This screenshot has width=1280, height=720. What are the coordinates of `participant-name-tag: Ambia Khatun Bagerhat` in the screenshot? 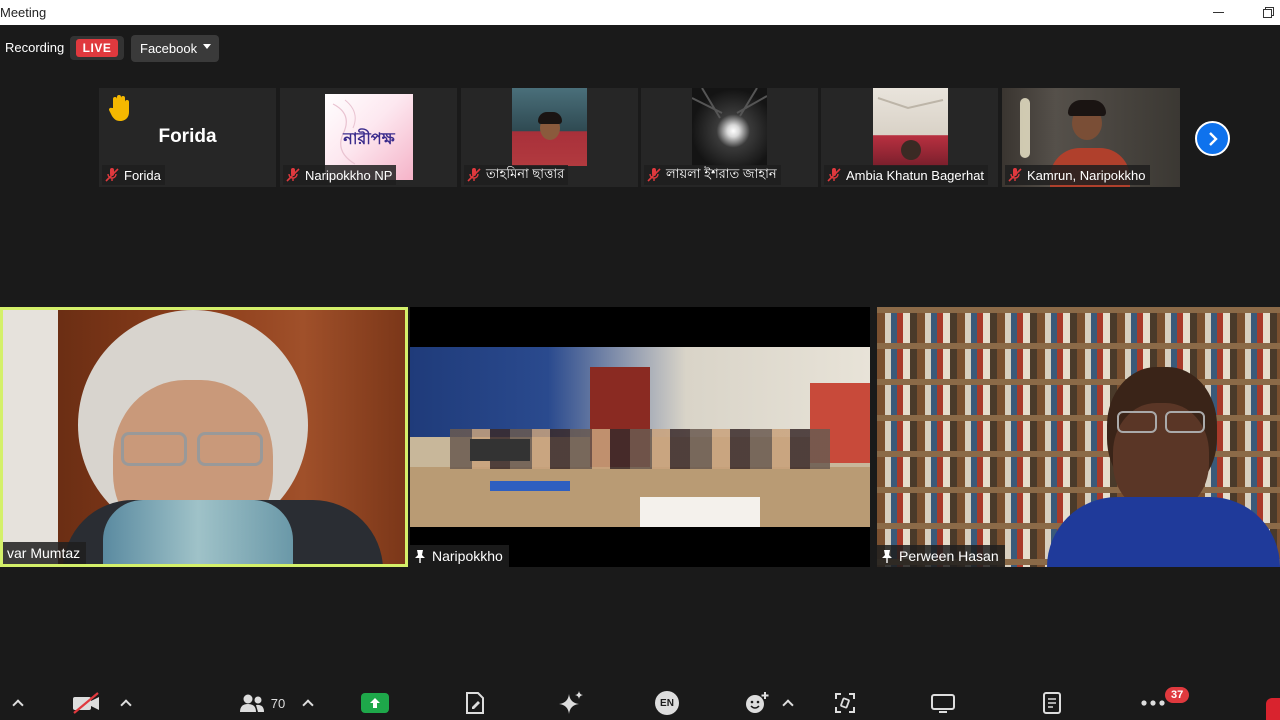 It's located at (906, 175).